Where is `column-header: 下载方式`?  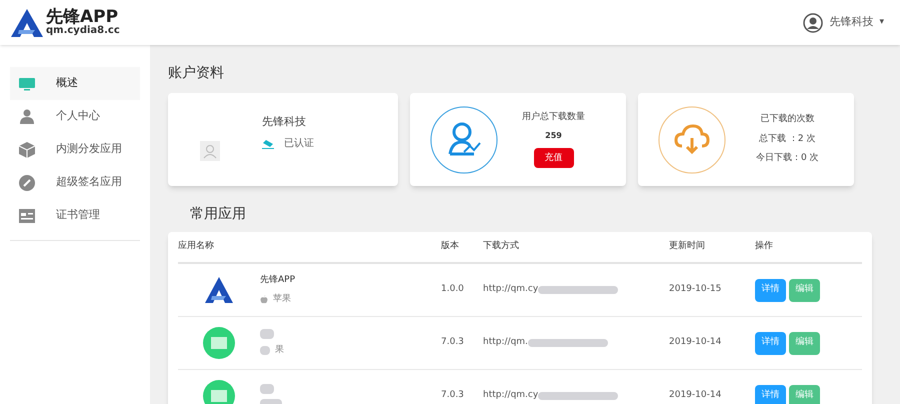 column-header: 下载方式 is located at coordinates (501, 247).